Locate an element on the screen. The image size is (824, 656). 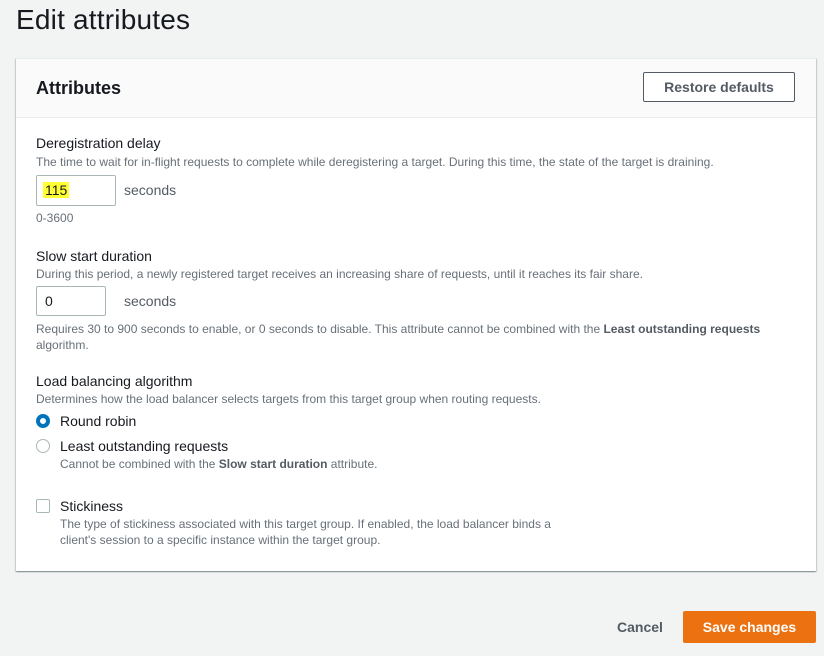
stickiness-label: Stickiness is located at coordinates (91, 506).